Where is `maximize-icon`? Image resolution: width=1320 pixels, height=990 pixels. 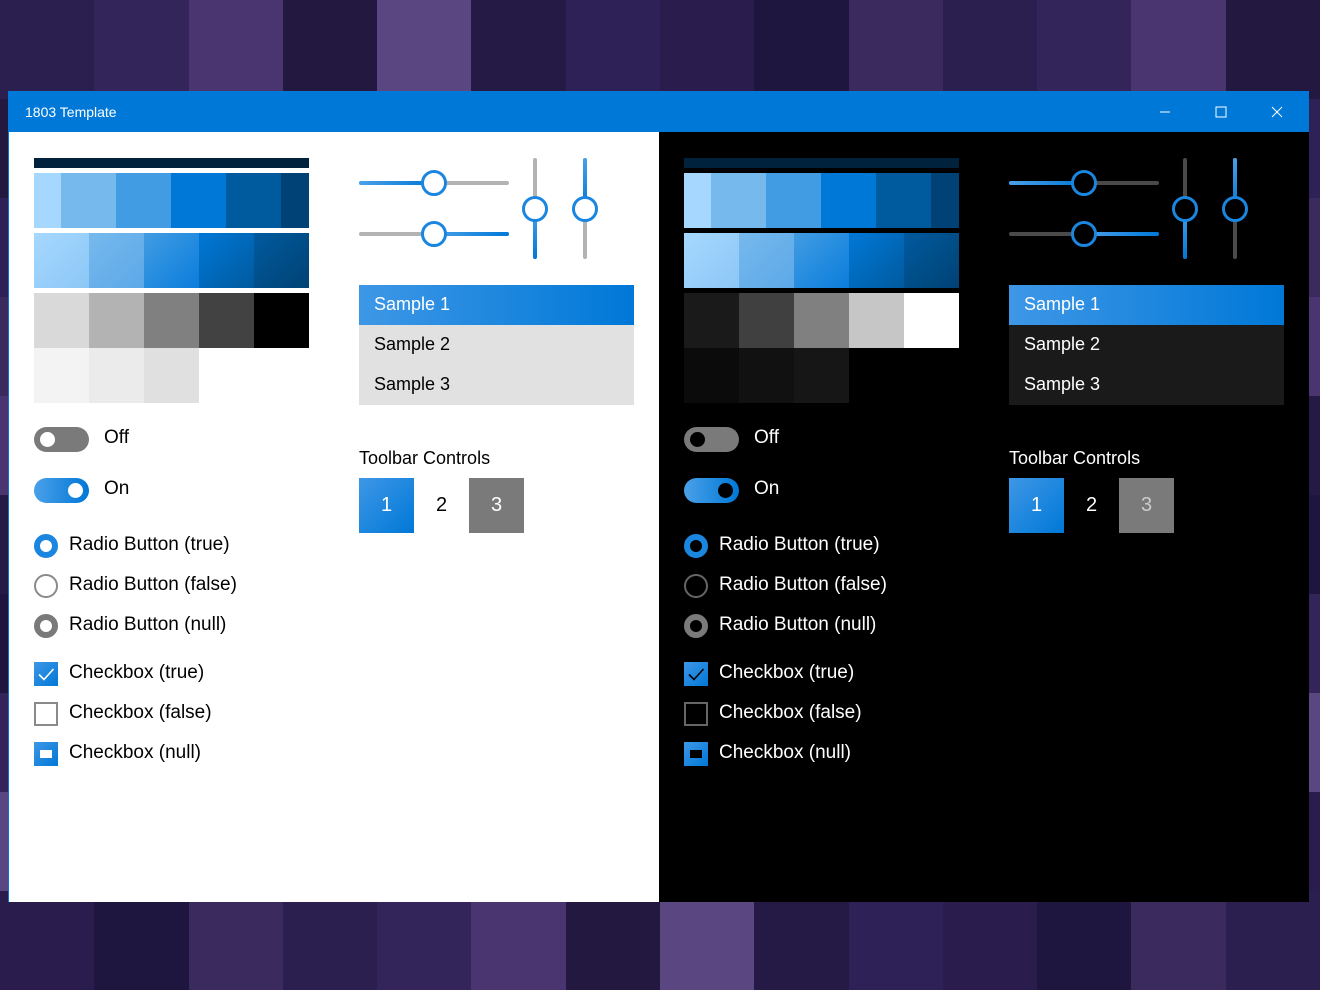
maximize-icon is located at coordinates (1221, 112).